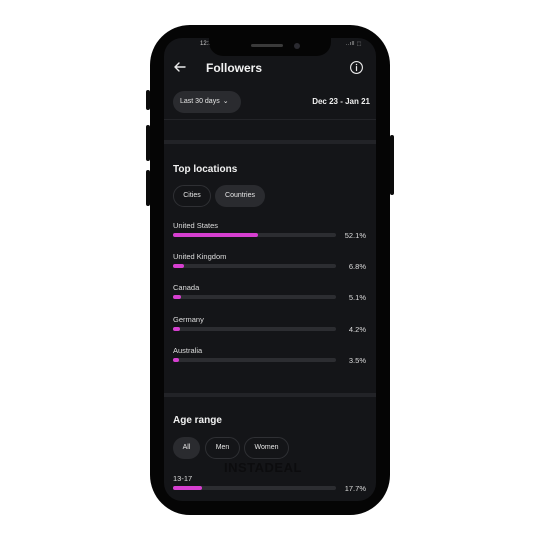 This screenshot has width=540, height=540. I want to click on phone-side-button, so click(148, 100).